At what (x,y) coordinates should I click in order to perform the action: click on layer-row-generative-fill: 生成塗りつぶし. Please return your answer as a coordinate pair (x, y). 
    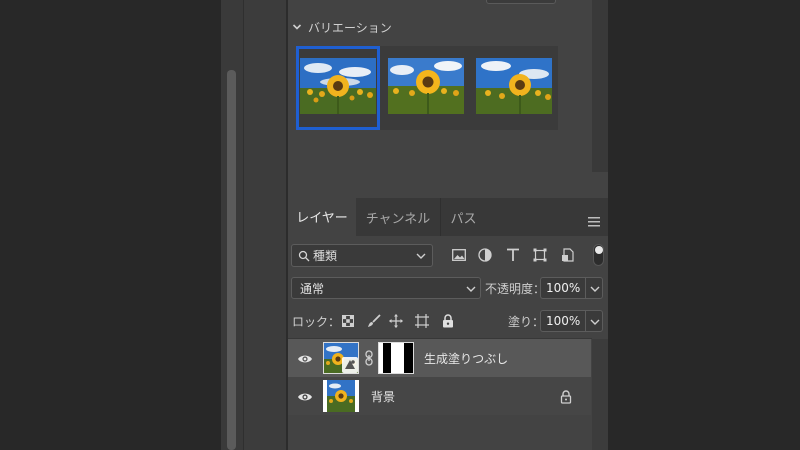
    Looking at the image, I should click on (439, 358).